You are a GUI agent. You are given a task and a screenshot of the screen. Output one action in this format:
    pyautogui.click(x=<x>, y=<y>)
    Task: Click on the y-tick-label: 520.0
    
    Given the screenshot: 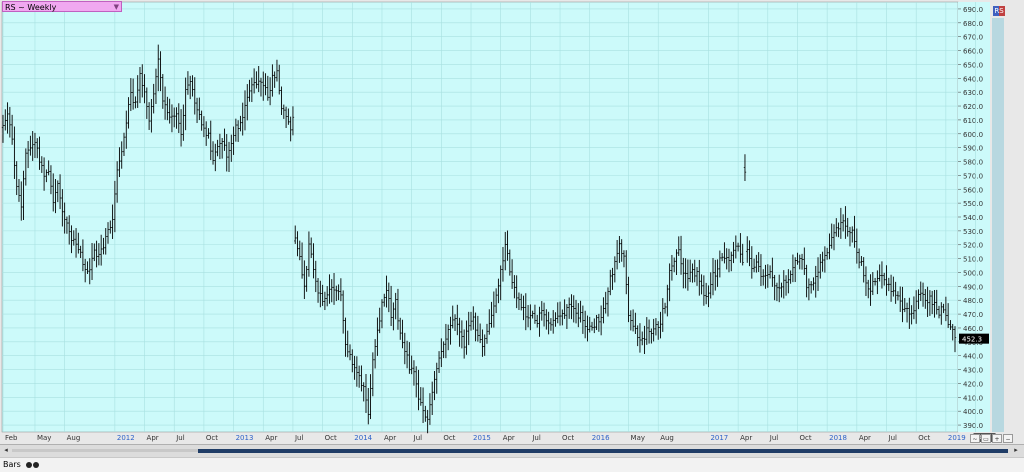 What is the action you would take?
    pyautogui.click(x=973, y=246)
    